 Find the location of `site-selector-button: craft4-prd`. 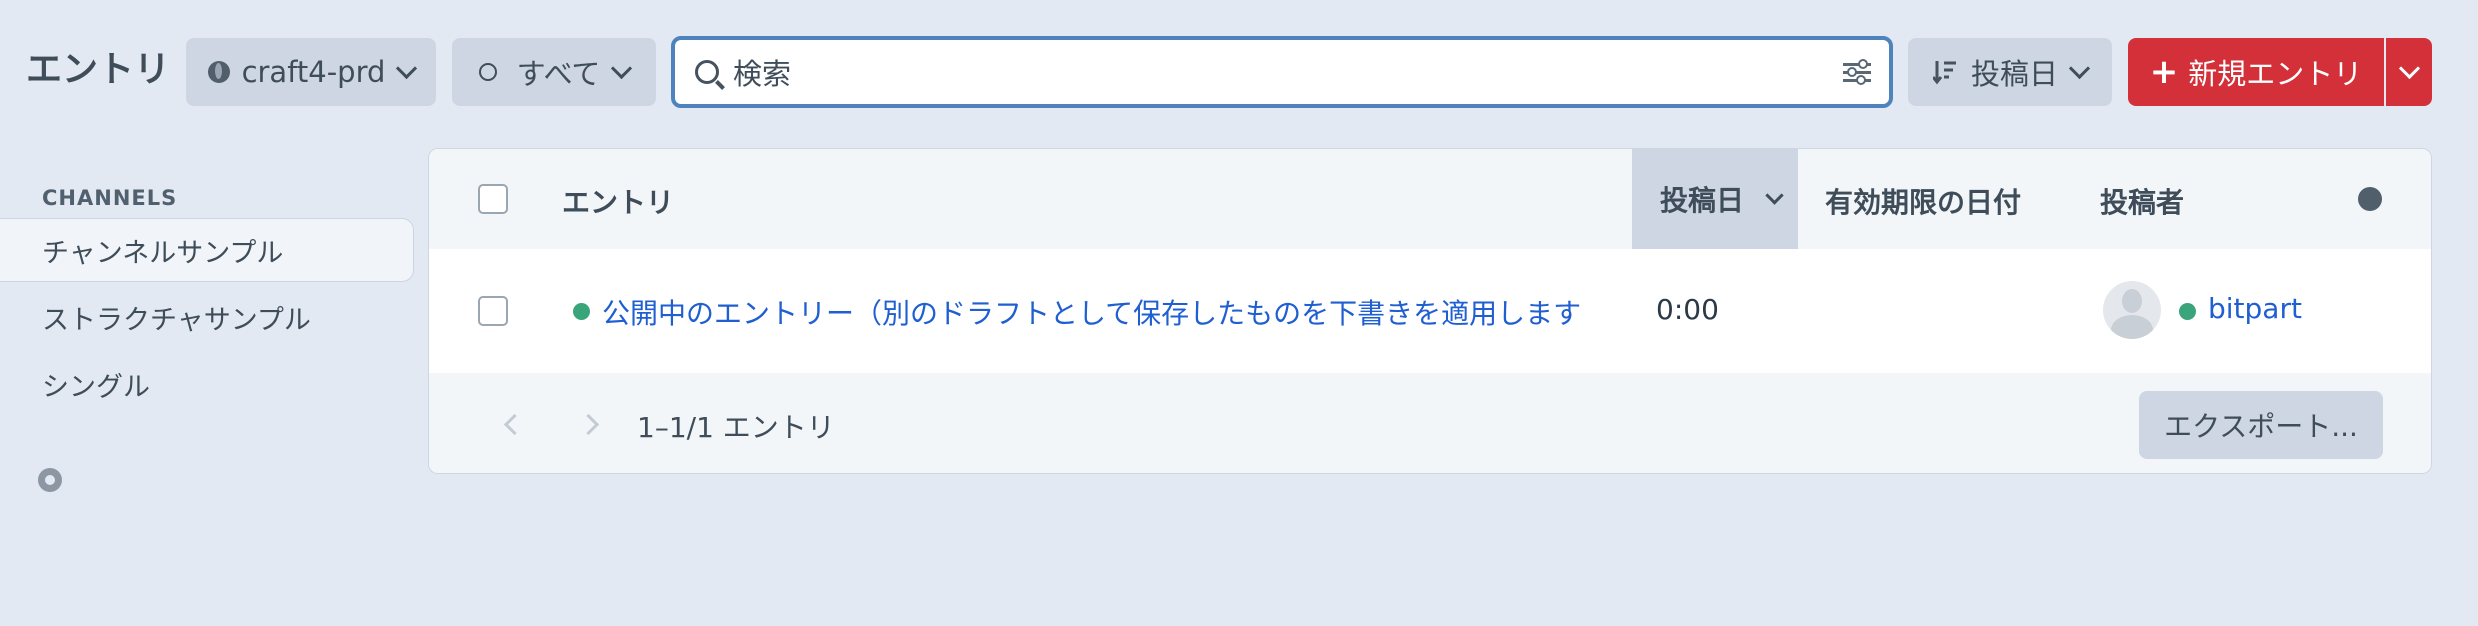

site-selector-button: craft4-prd is located at coordinates (311, 72).